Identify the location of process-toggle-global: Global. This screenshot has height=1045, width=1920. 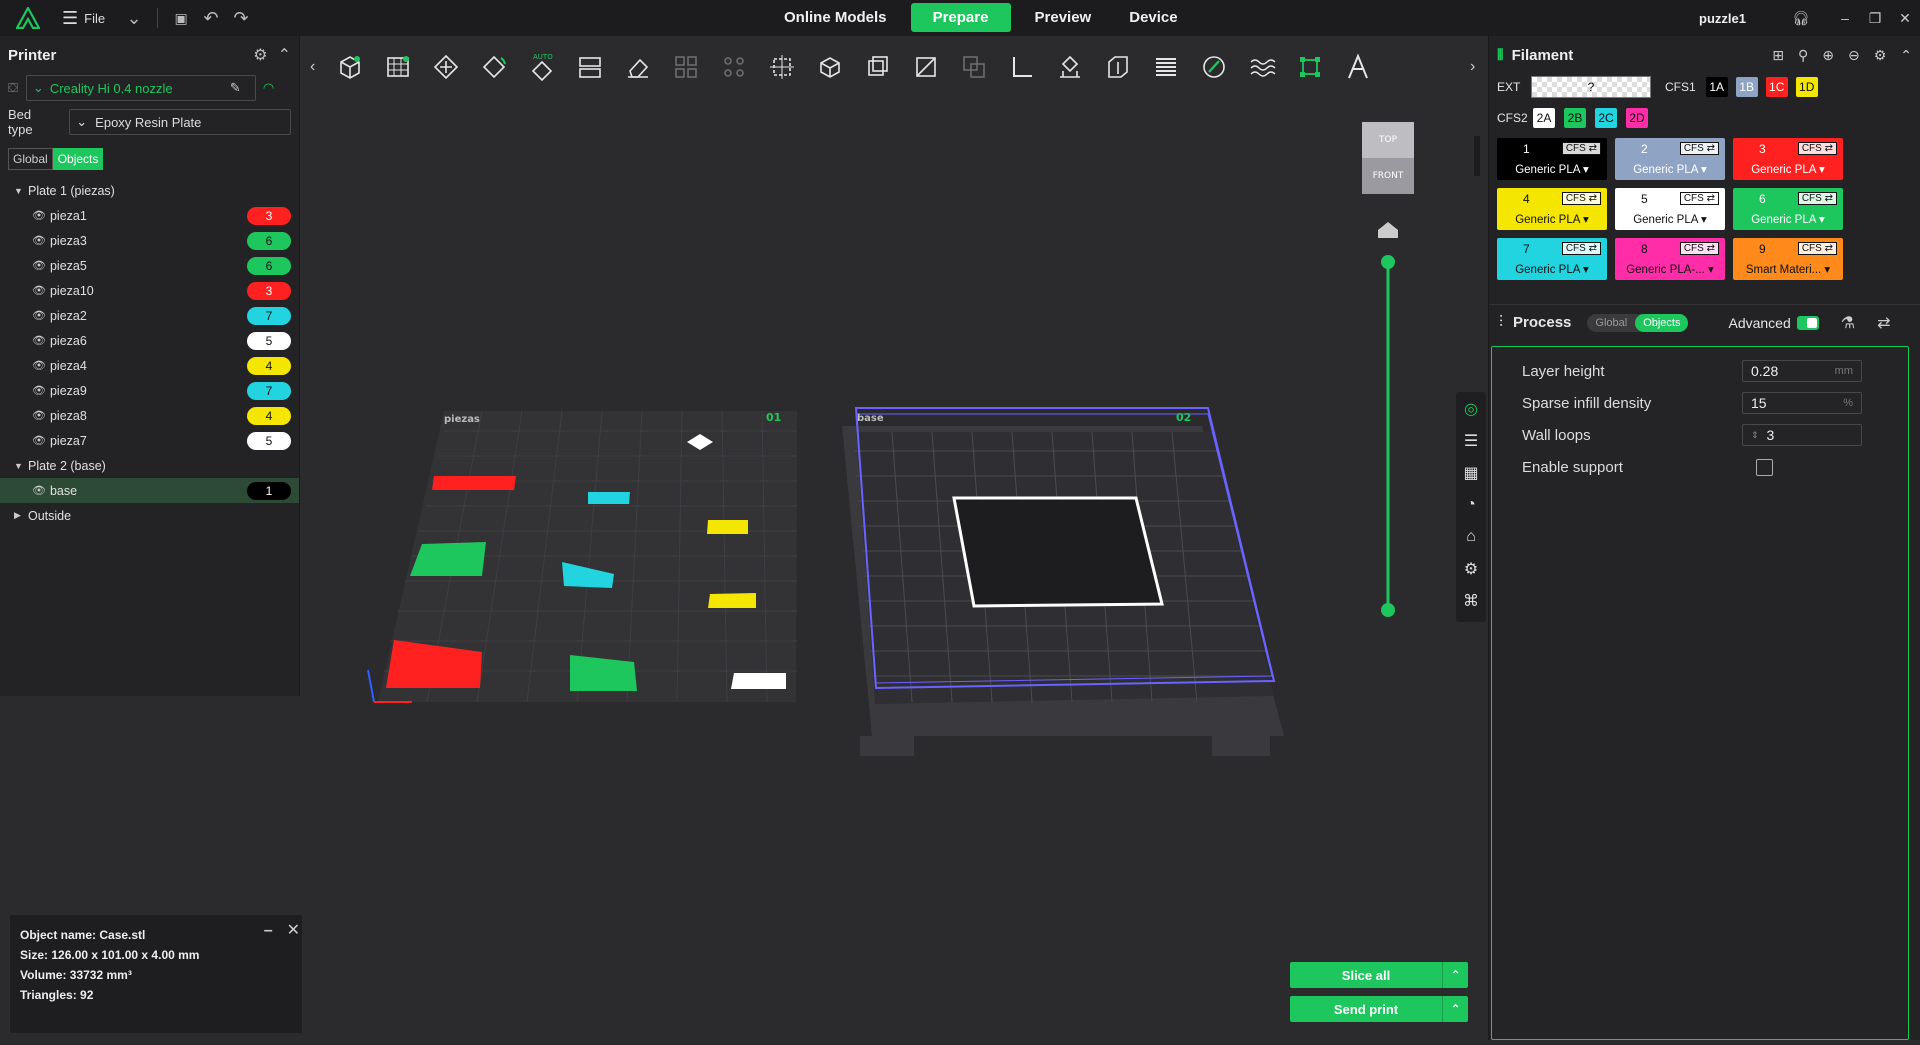
(1611, 323).